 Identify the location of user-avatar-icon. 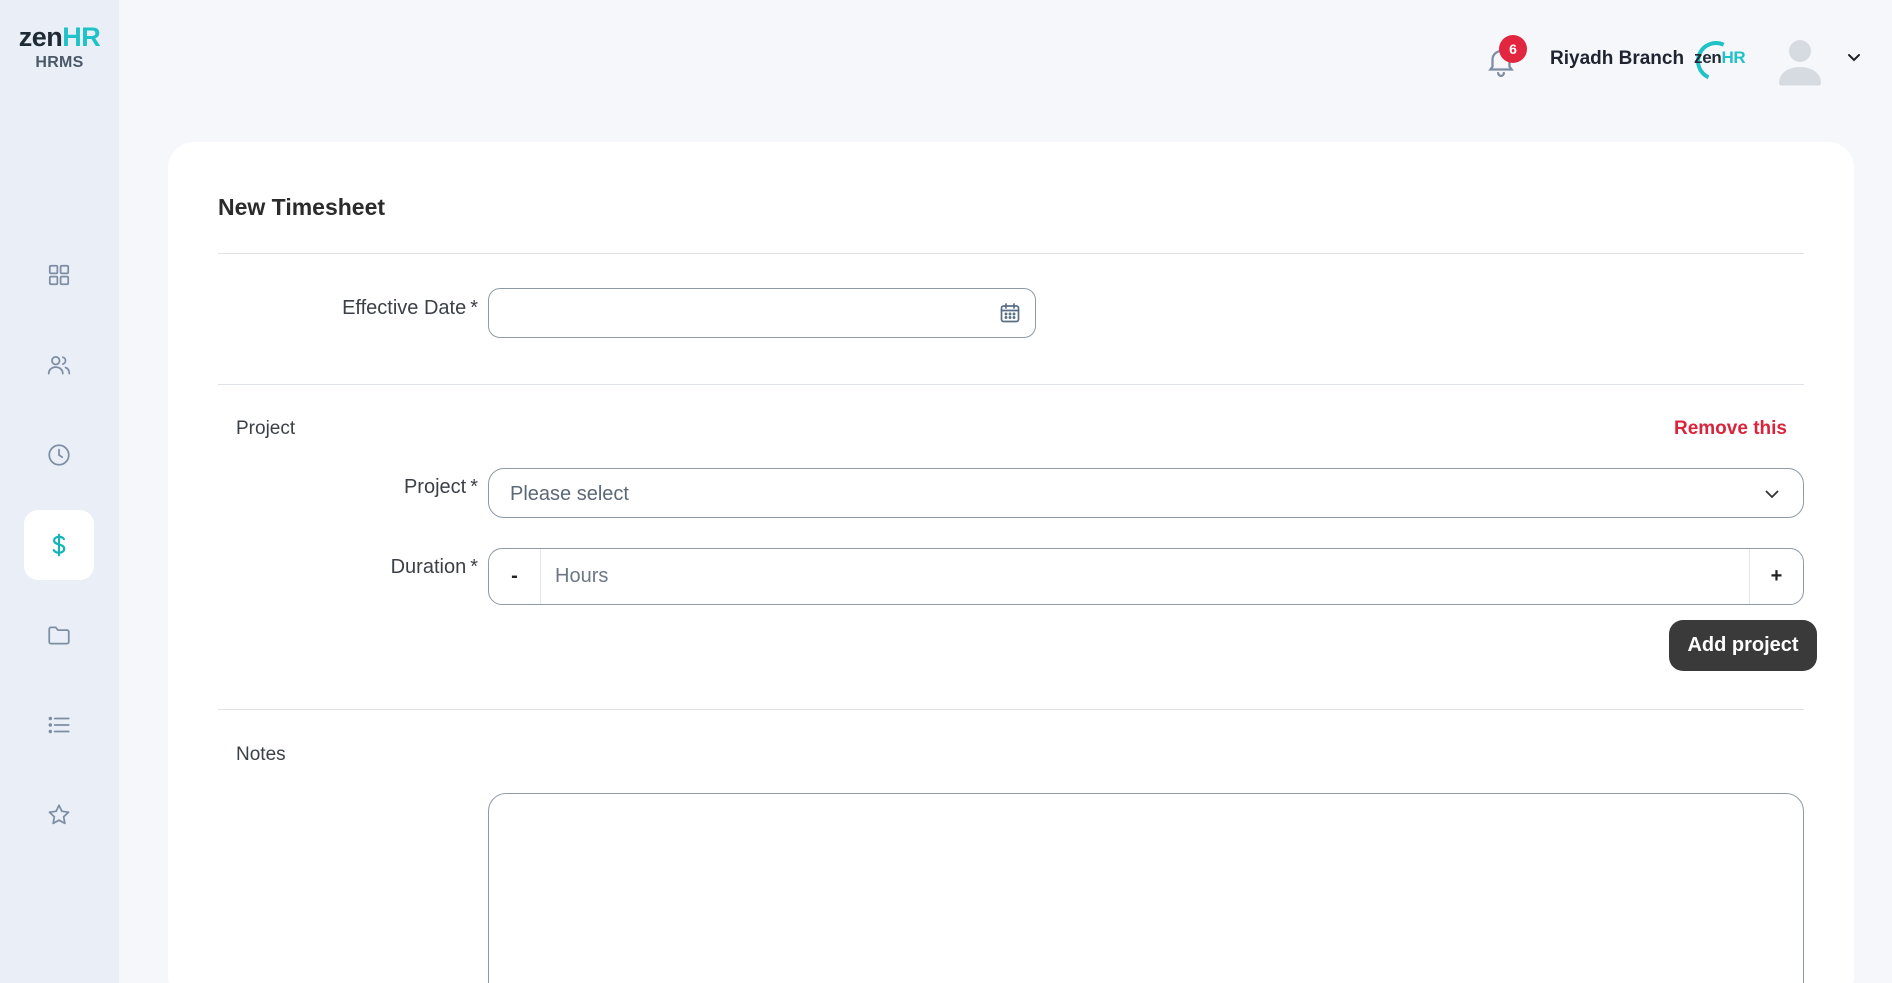
(1800, 63).